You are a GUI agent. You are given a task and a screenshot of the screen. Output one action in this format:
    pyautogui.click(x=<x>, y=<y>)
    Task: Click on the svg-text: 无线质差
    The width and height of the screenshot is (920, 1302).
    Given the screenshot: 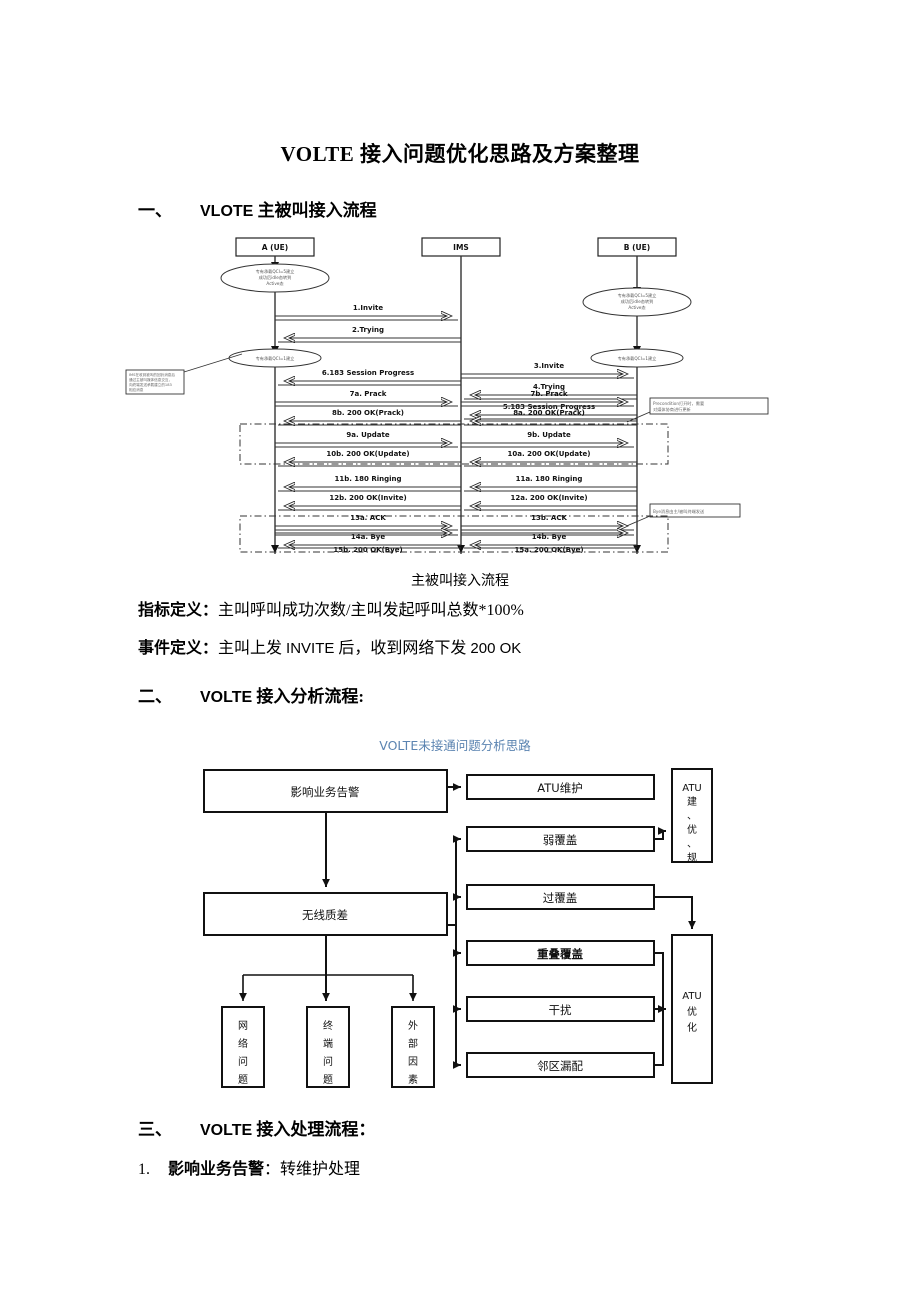 What is the action you would take?
    pyautogui.click(x=325, y=915)
    